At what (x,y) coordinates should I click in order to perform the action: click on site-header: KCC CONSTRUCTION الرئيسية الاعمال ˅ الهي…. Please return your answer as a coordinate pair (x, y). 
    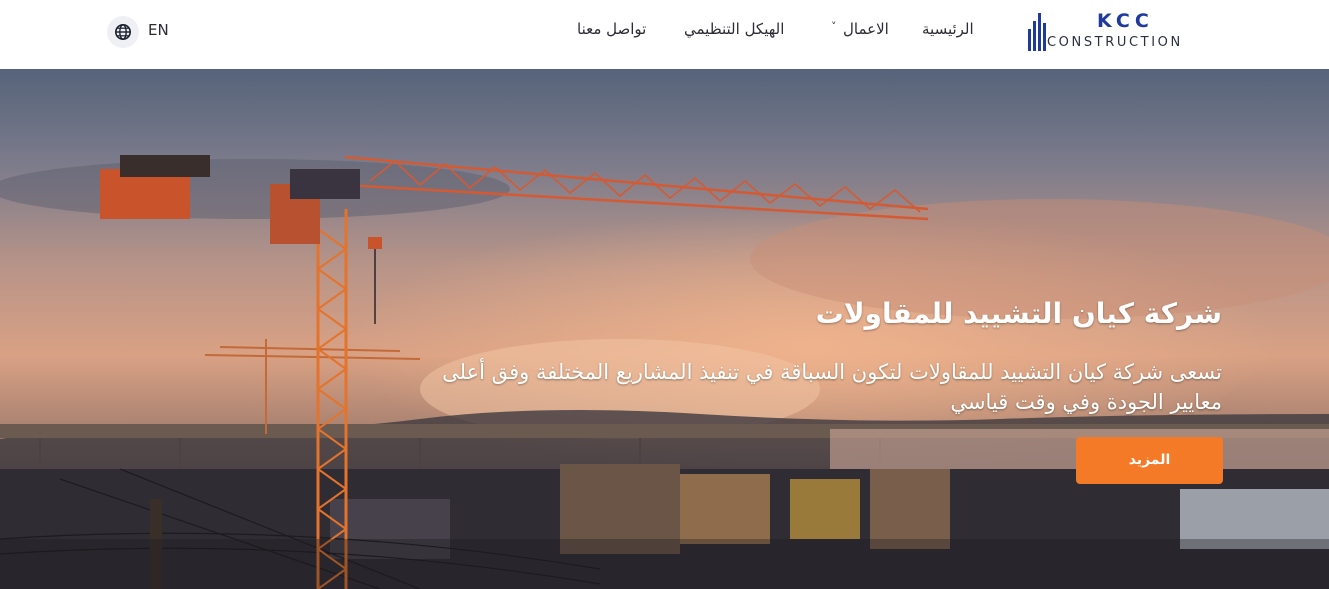
    Looking at the image, I should click on (664, 34).